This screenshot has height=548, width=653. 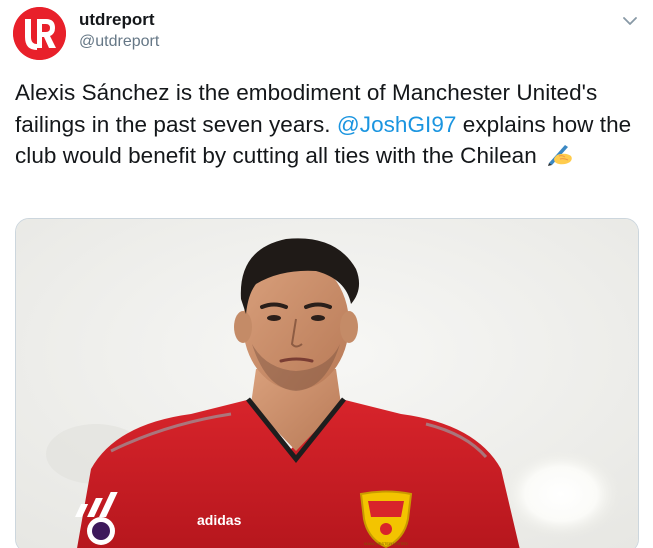 I want to click on chevron-down-icon, so click(x=630, y=21).